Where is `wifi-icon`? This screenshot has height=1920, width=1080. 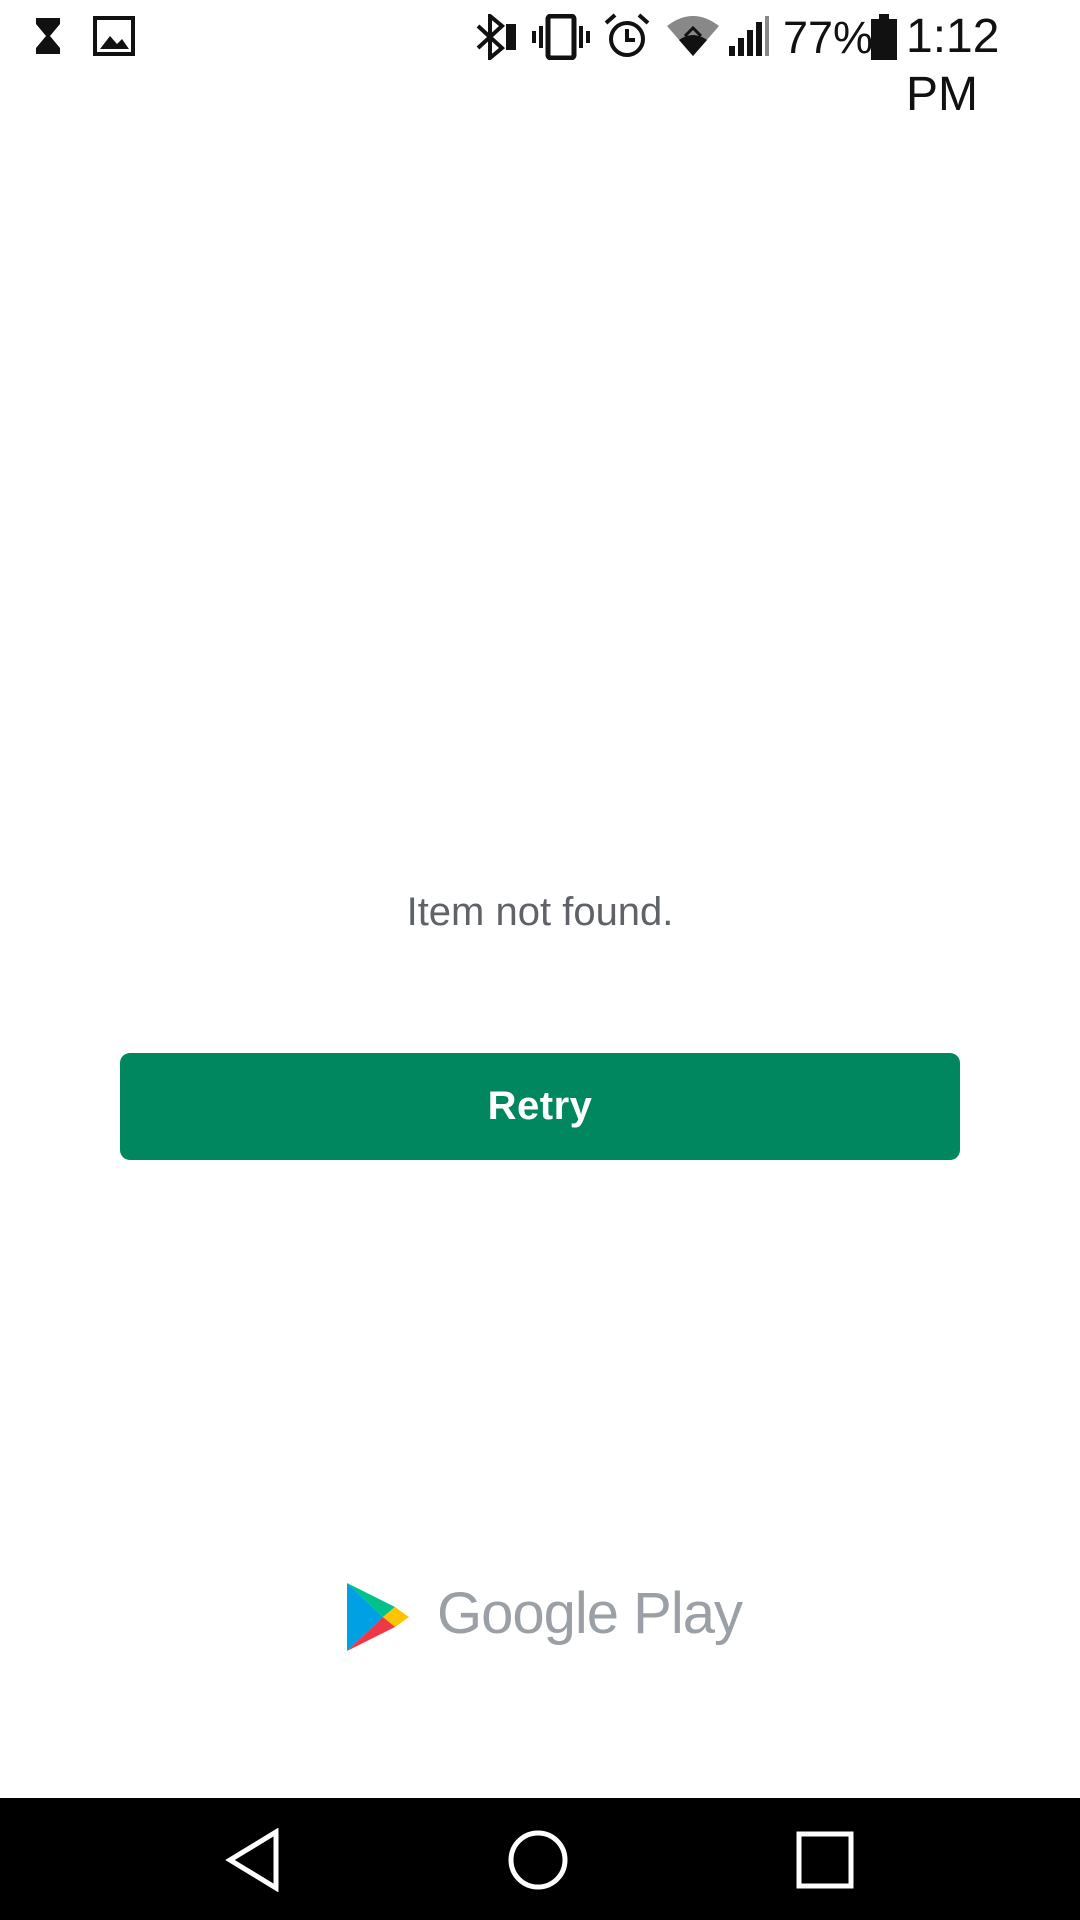
wifi-icon is located at coordinates (693, 39).